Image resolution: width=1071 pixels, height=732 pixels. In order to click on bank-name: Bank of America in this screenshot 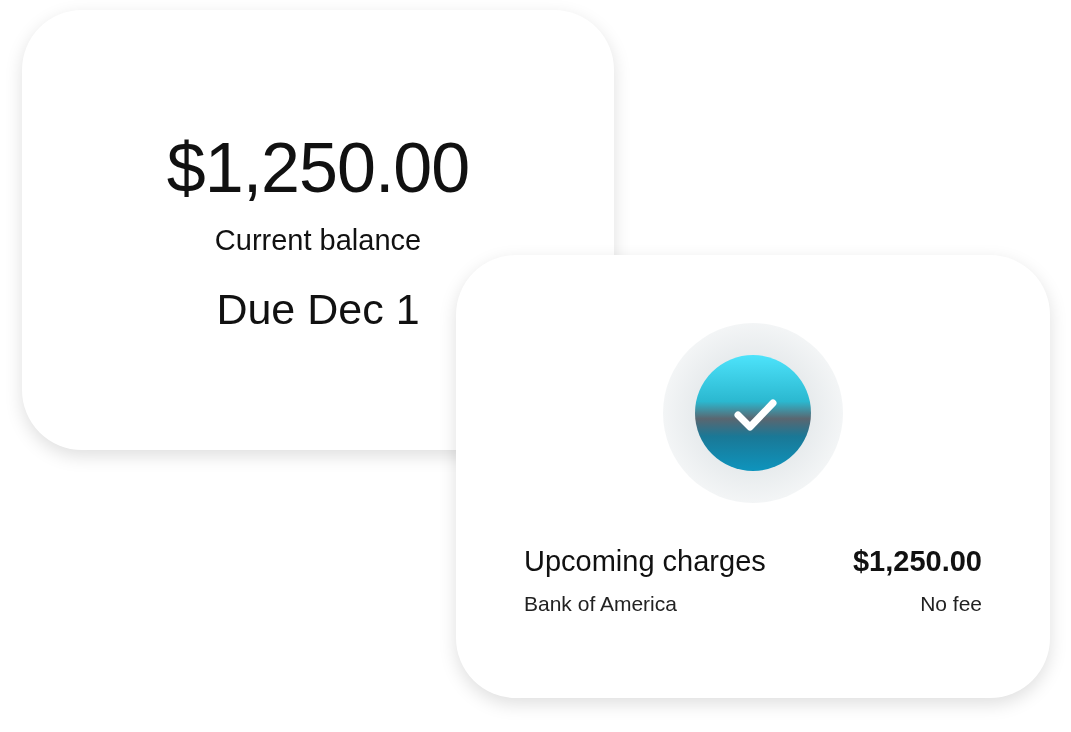, I will do `click(600, 604)`.